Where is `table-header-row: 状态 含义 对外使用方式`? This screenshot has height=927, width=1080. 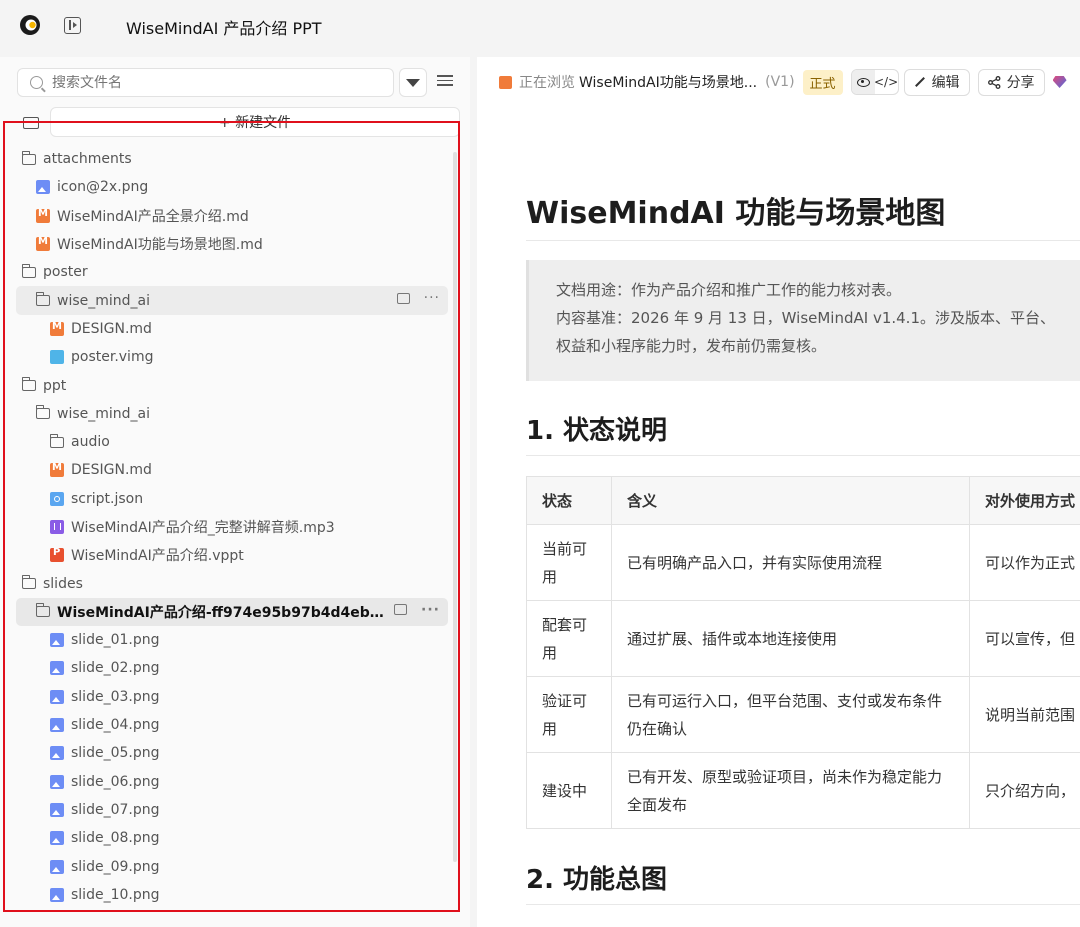 table-header-row: 状态 含义 对外使用方式 is located at coordinates (803, 500).